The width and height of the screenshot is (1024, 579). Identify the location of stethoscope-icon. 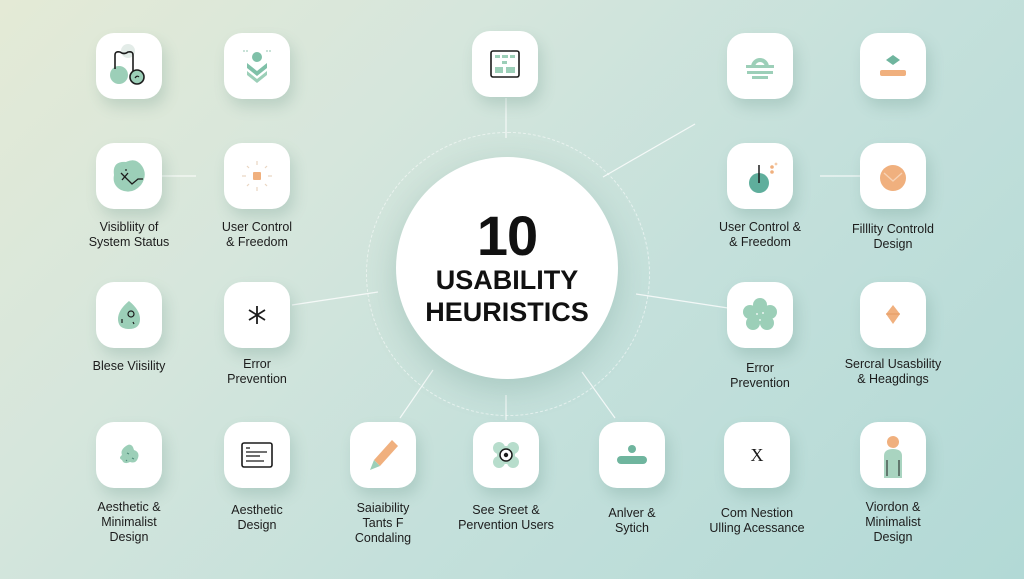
(127, 64).